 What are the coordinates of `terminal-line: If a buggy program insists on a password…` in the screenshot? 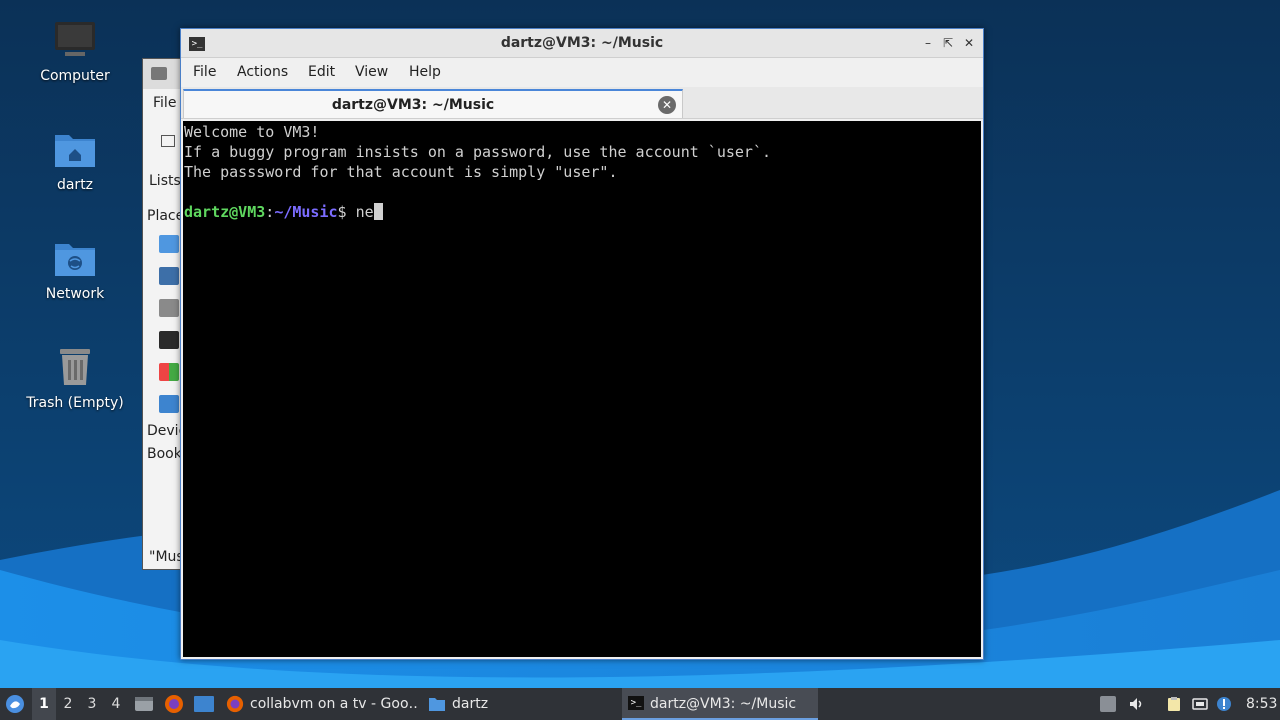 It's located at (477, 152).